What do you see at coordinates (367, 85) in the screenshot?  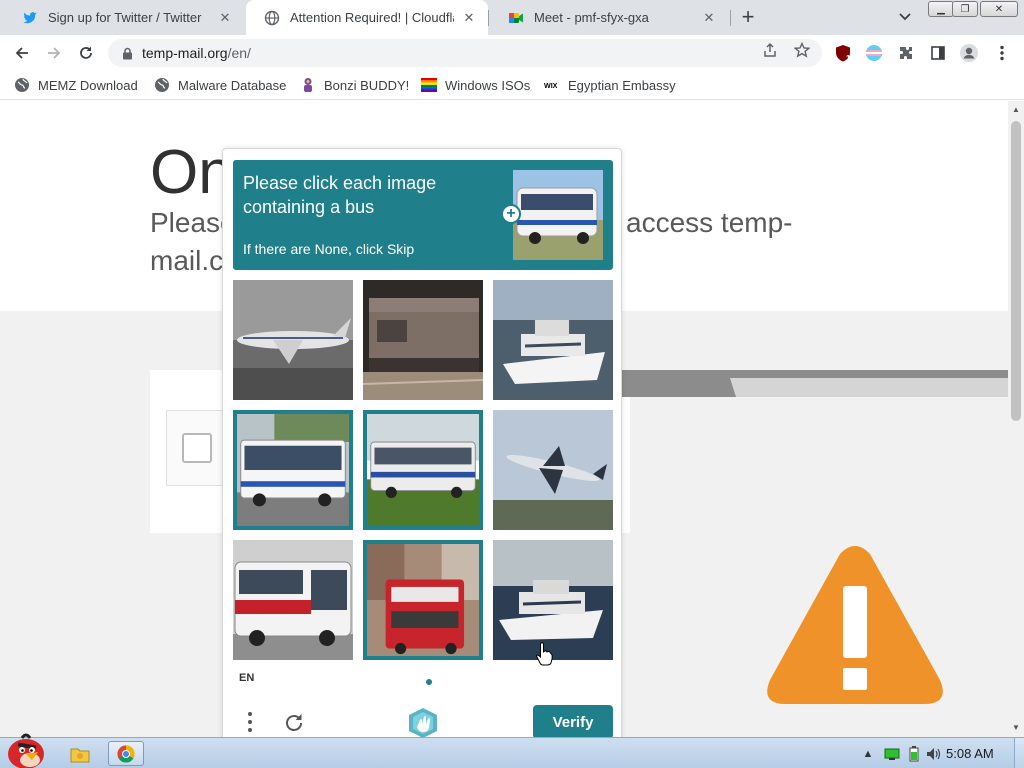 I see `bookmark-label: Bonzi BUDDY!` at bounding box center [367, 85].